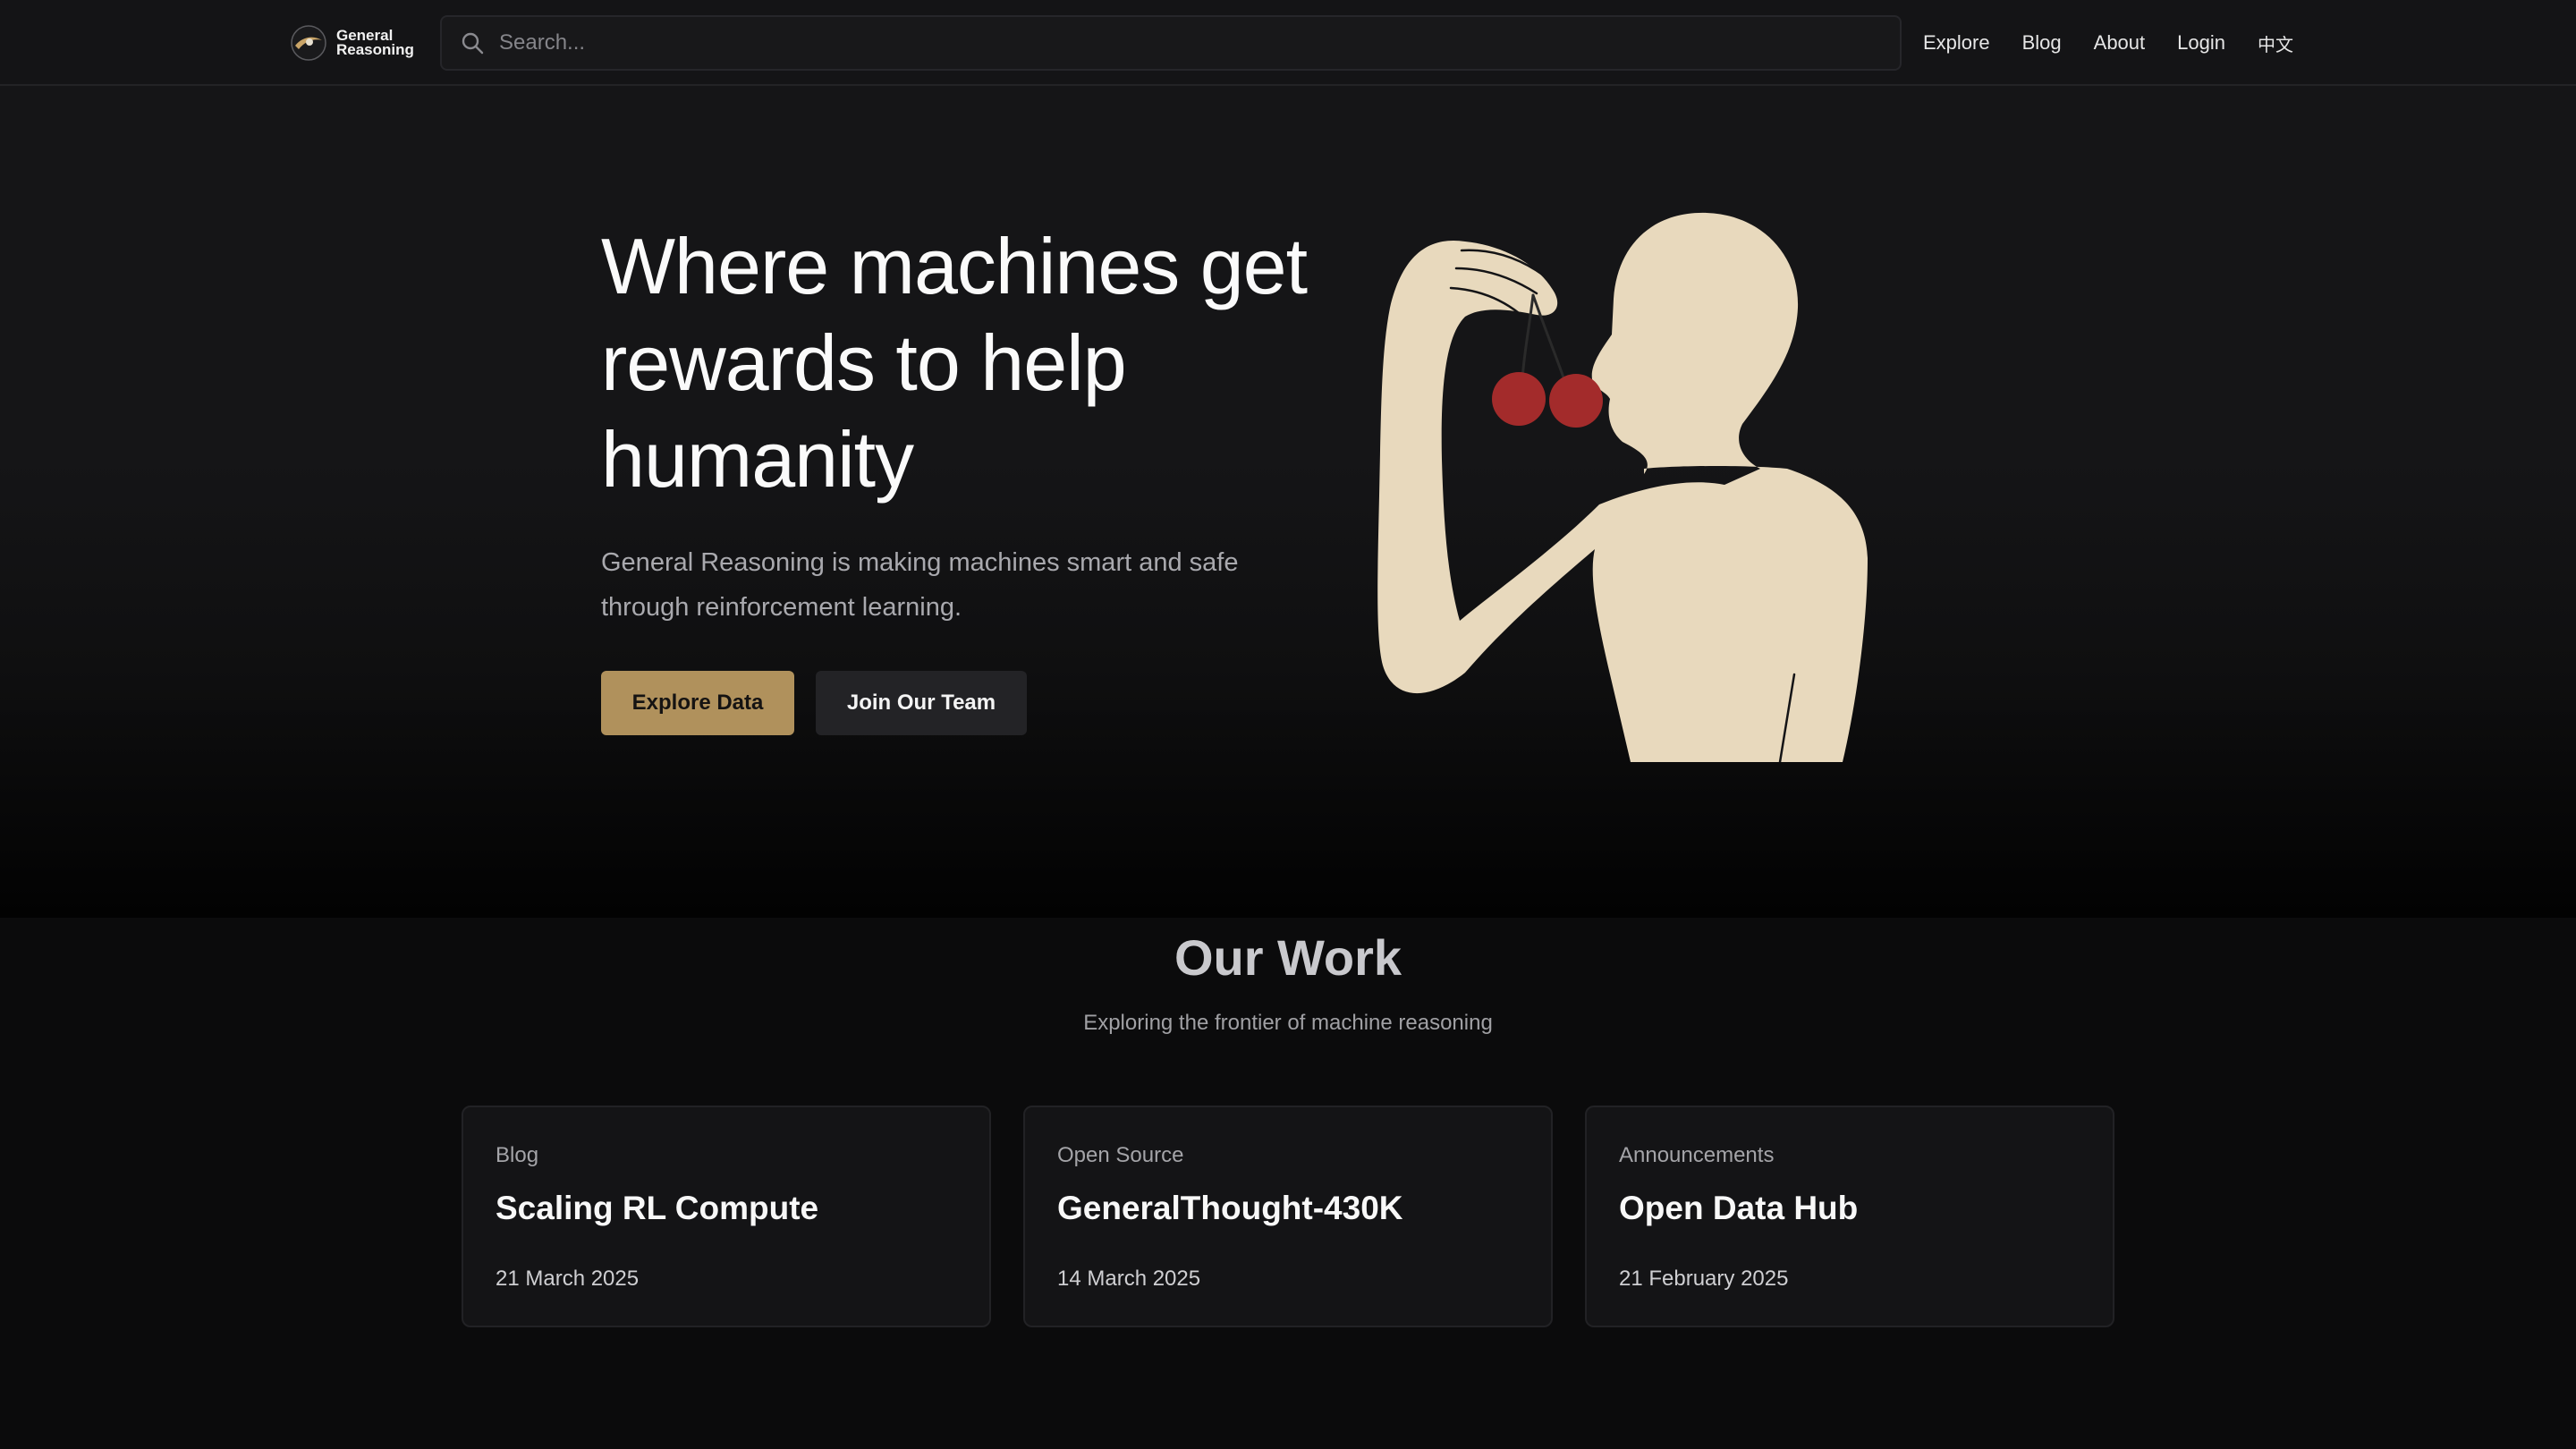  I want to click on cherry-left, so click(1519, 399).